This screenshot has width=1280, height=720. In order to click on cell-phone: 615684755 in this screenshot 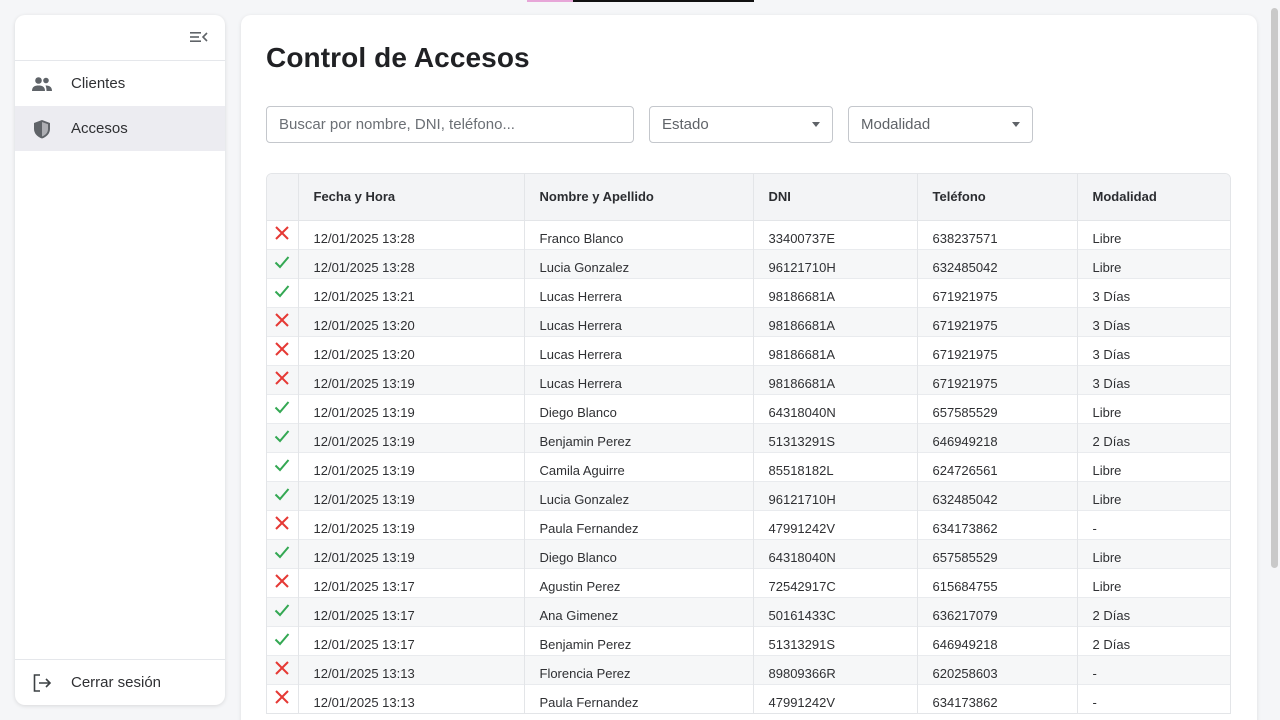, I will do `click(997, 582)`.